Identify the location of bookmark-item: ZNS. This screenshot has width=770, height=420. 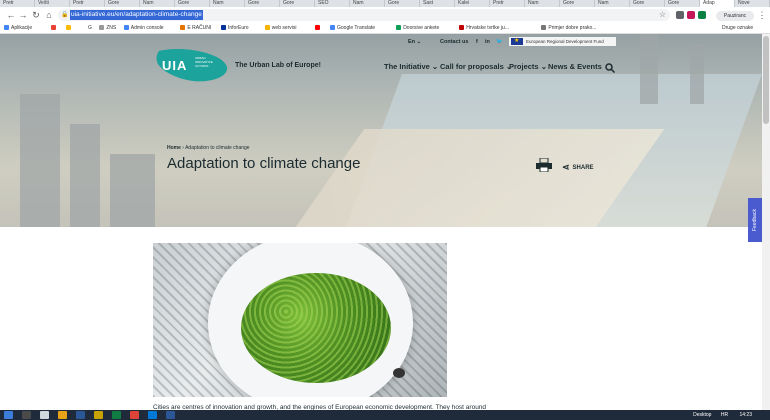
(107, 28).